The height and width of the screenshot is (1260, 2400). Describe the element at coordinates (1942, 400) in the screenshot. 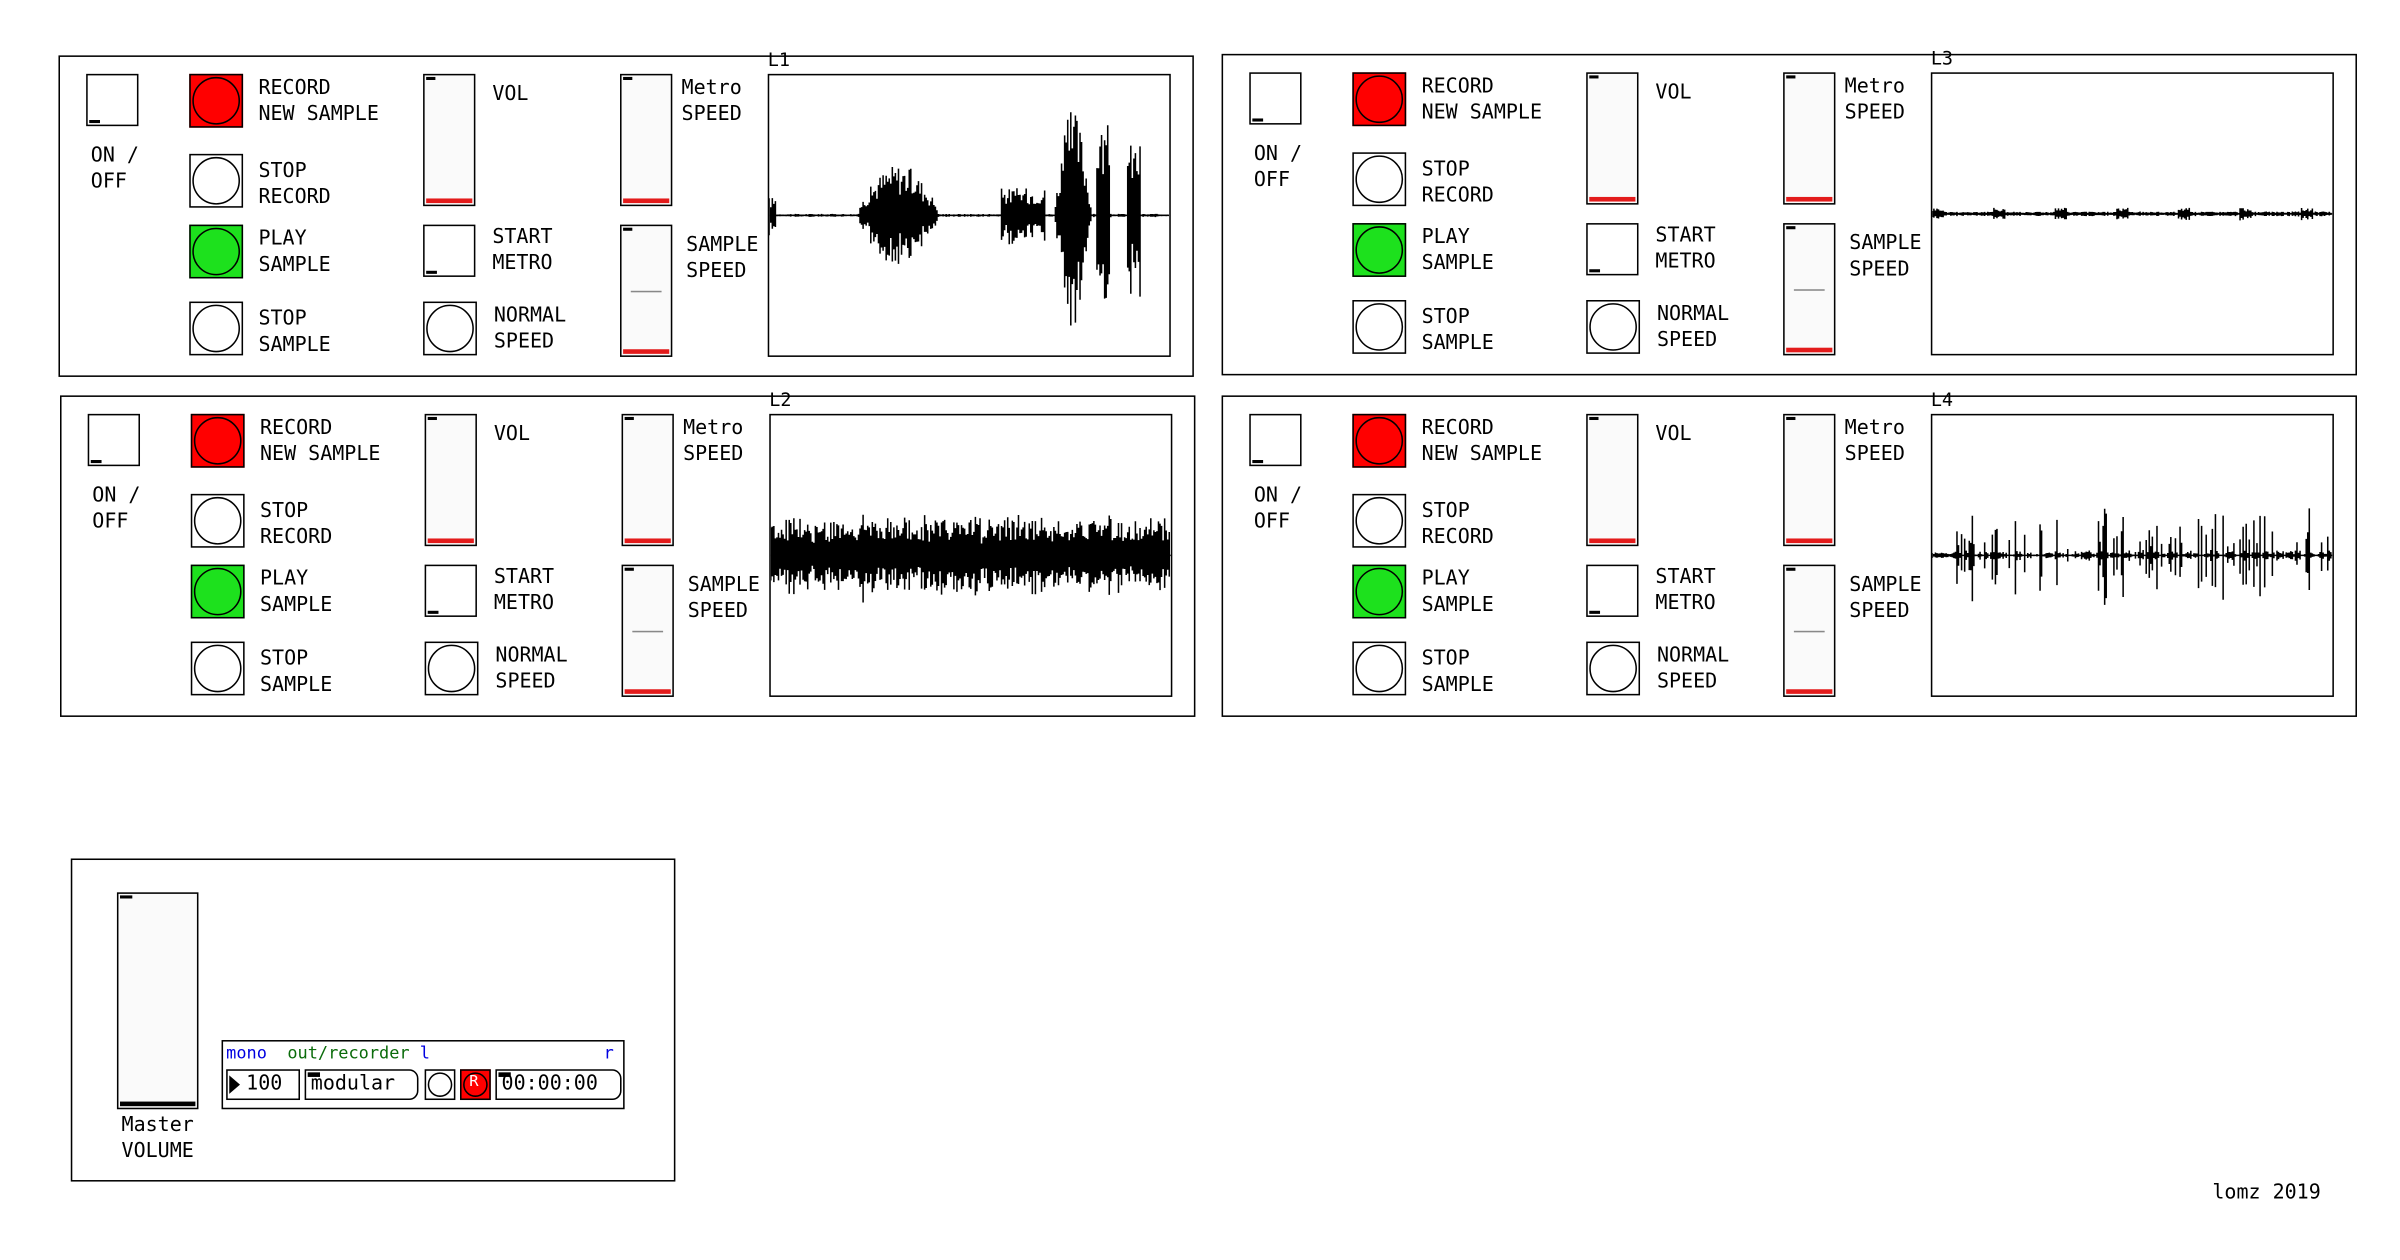

I see `looper-title: L4` at that location.